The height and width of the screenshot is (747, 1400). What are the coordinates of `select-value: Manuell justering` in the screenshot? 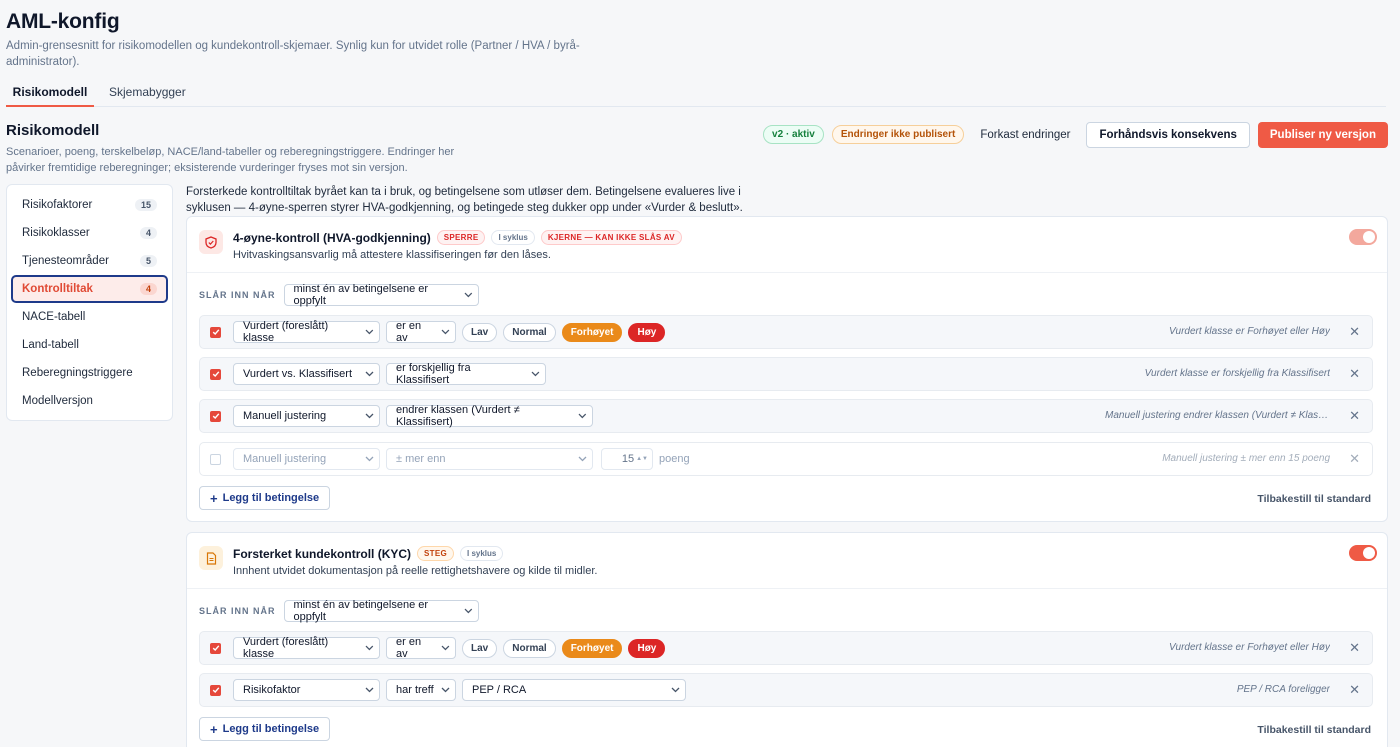 It's located at (285, 459).